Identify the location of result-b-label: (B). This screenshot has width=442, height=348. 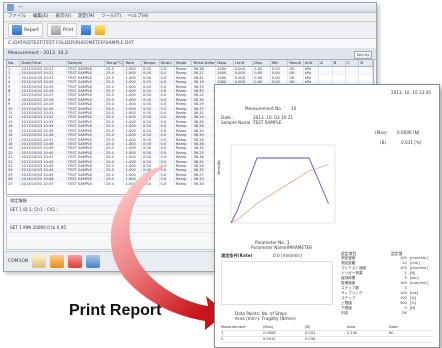
(383, 142).